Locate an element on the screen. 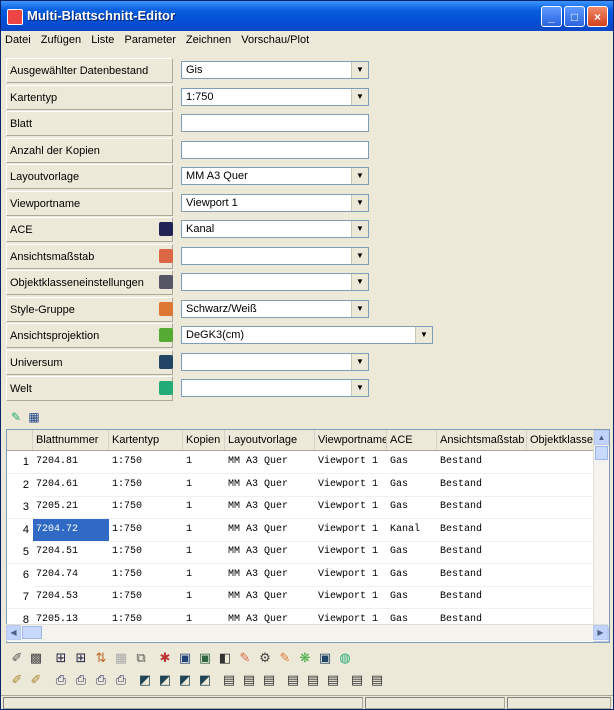 Image resolution: width=614 pixels, height=710 pixels. hatch-icon: ▩ is located at coordinates (36, 658).